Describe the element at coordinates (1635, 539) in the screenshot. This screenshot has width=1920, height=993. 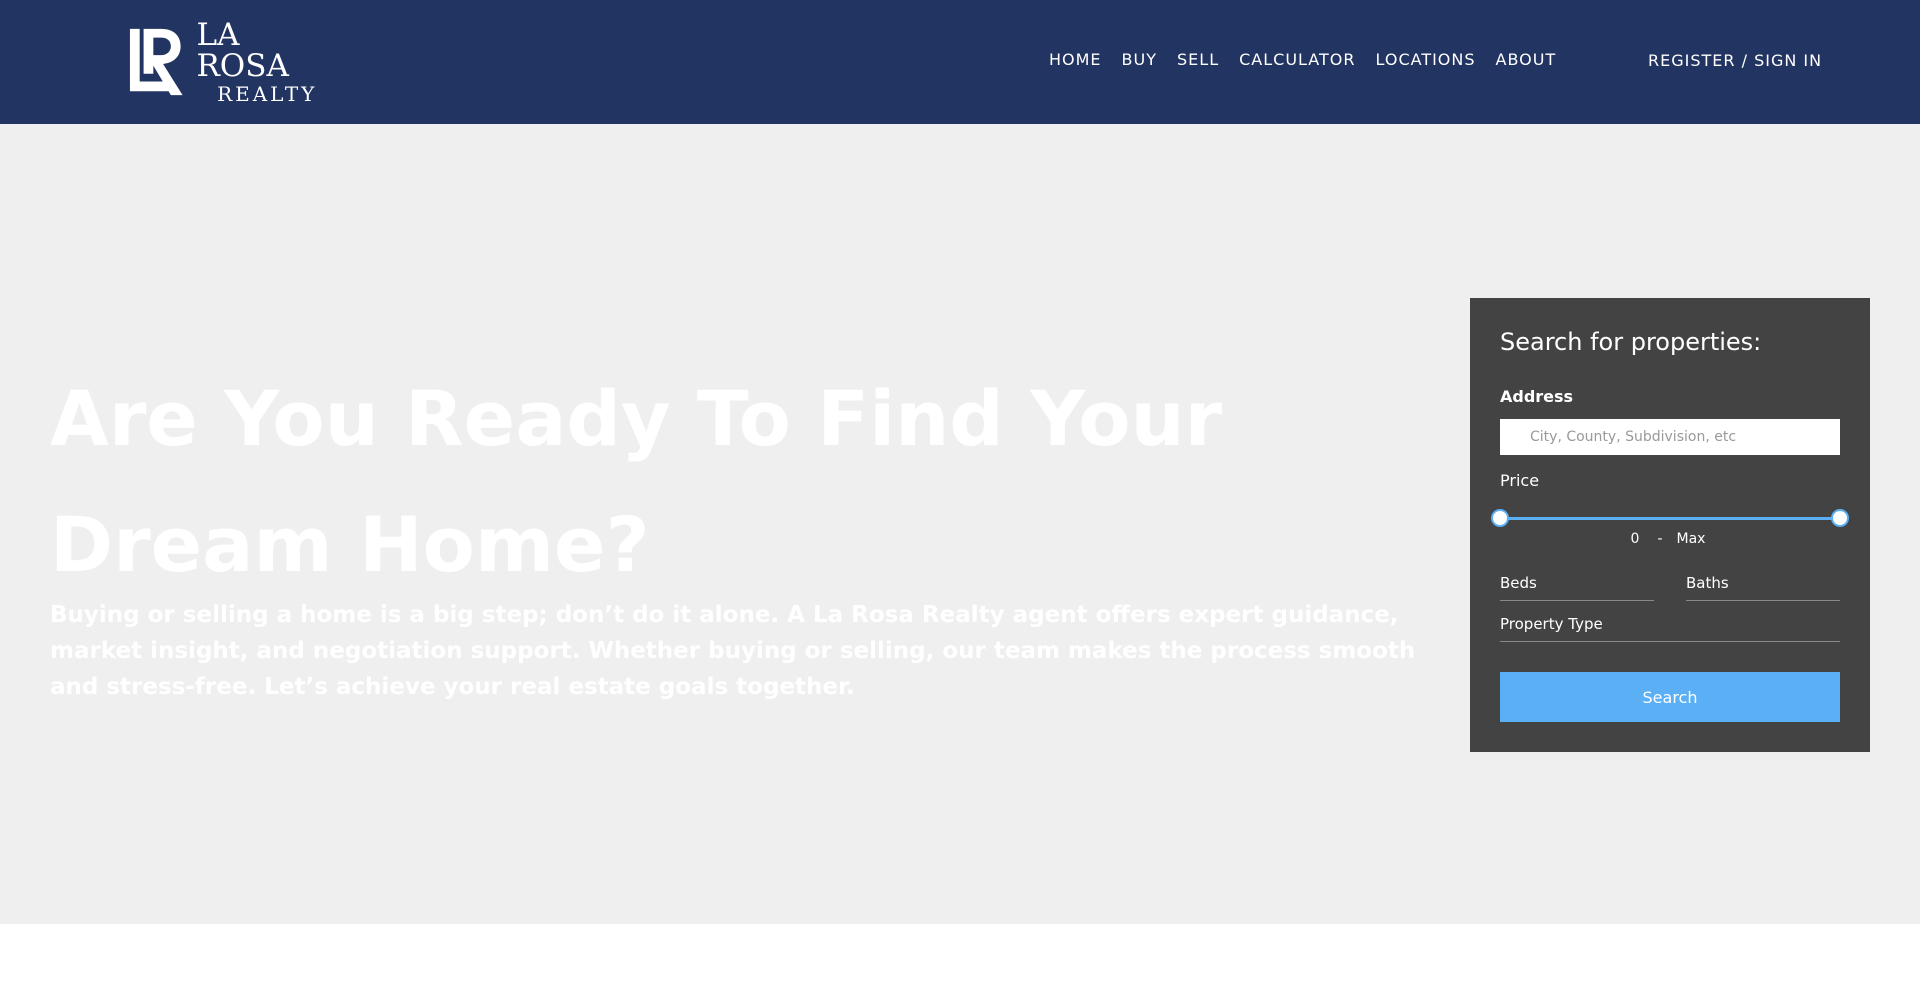
I see `price-min-value: 0` at that location.